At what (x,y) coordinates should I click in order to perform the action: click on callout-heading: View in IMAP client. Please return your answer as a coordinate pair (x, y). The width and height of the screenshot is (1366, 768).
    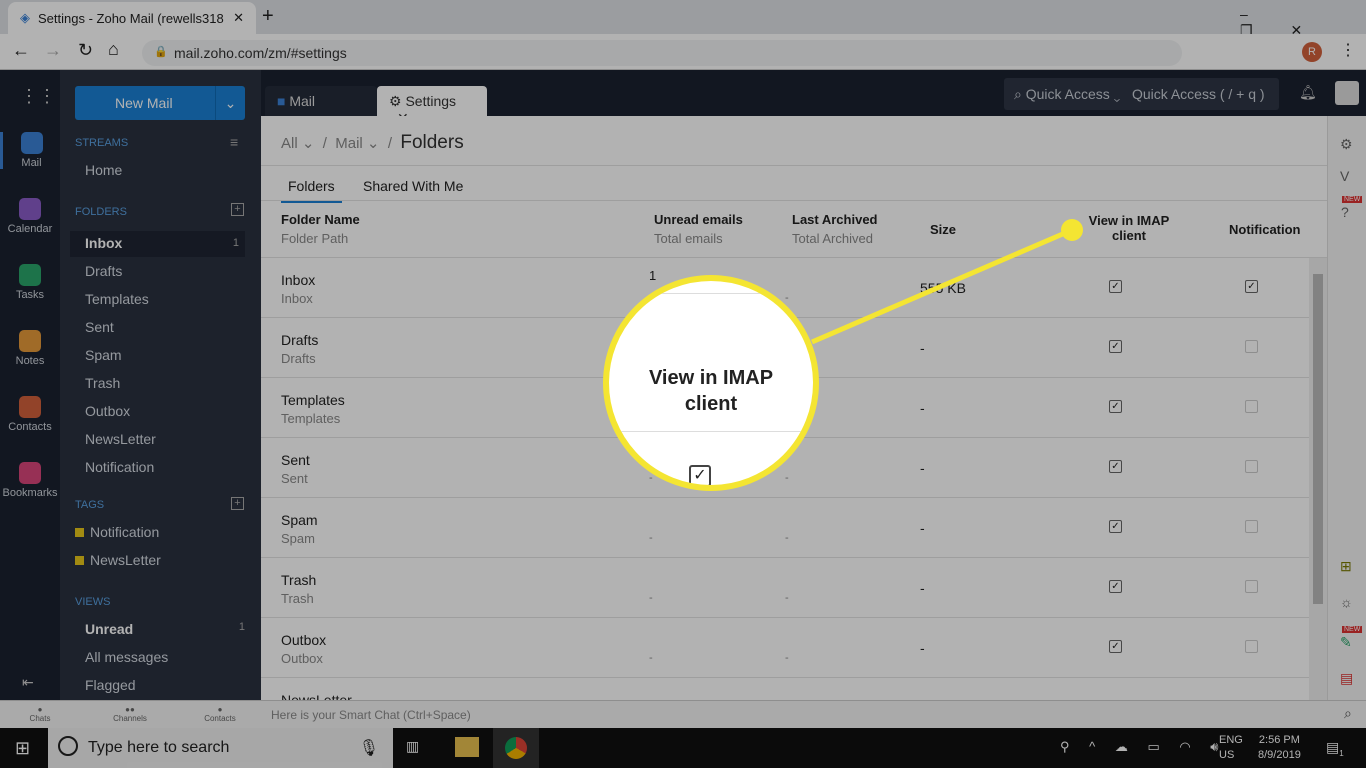
    Looking at the image, I should click on (711, 391).